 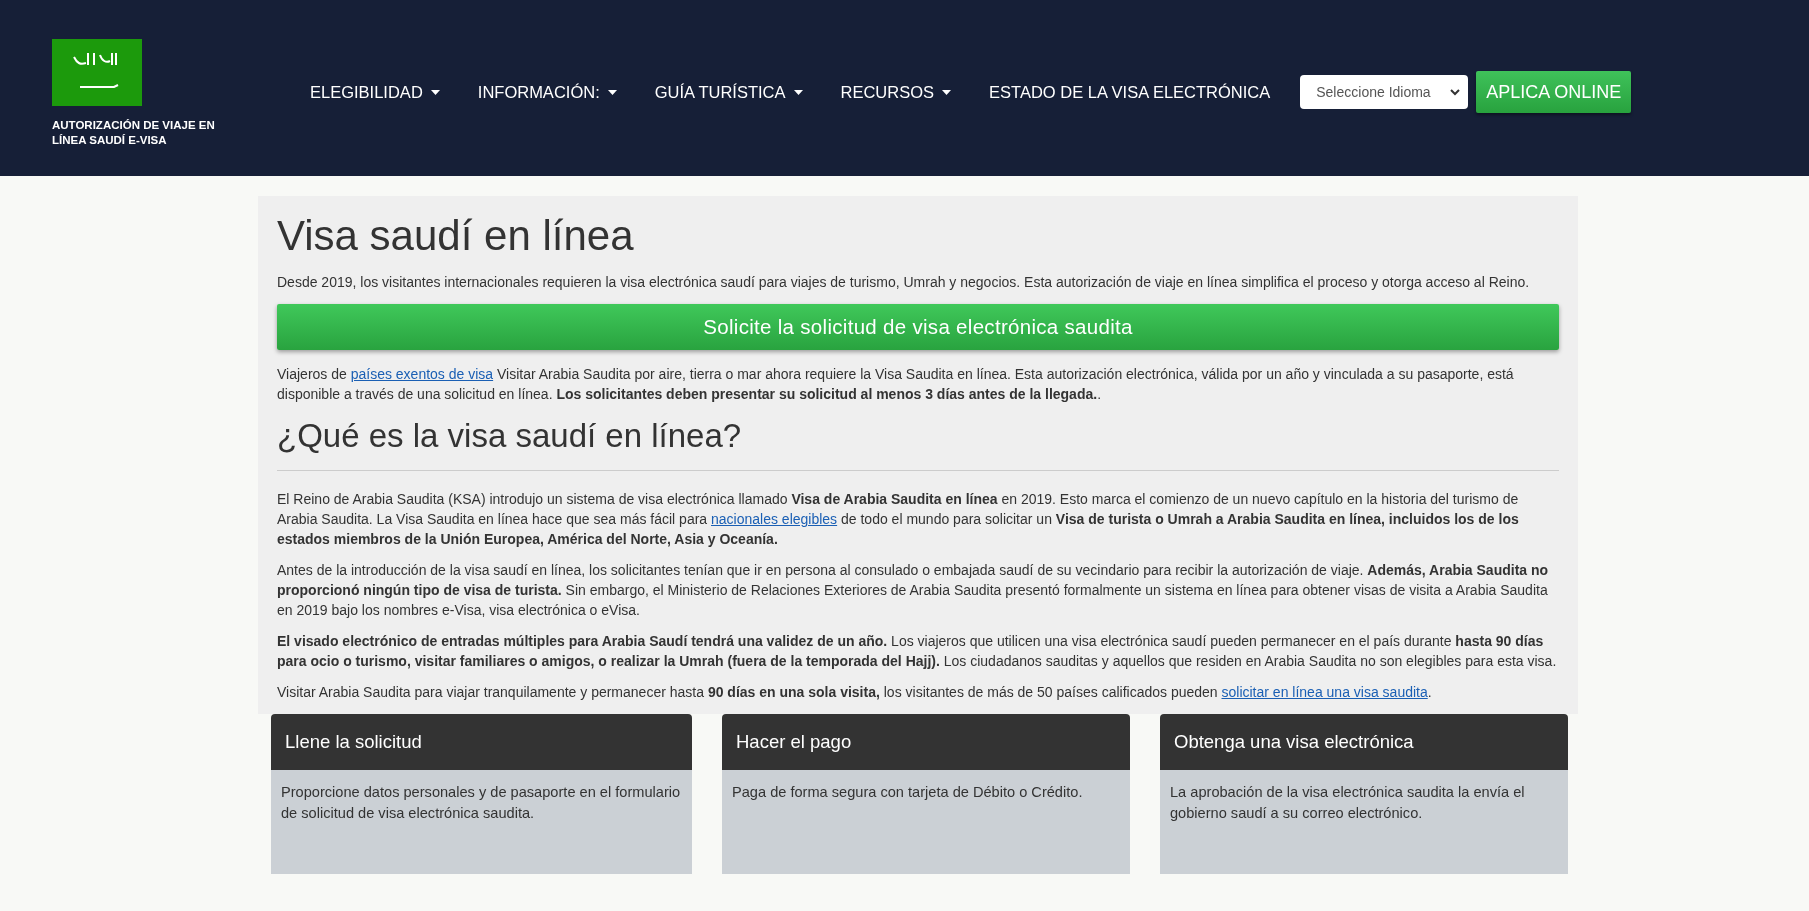 What do you see at coordinates (904, 282) in the screenshot?
I see `intro-text: Desde 2019, los visitantes internacionales requieren la visa electrónica saudí para viajes de turismo, Umrah y negocios. Esta autorización de viaje en línea simplifica el proceso y otorga acceso al Reino.` at bounding box center [904, 282].